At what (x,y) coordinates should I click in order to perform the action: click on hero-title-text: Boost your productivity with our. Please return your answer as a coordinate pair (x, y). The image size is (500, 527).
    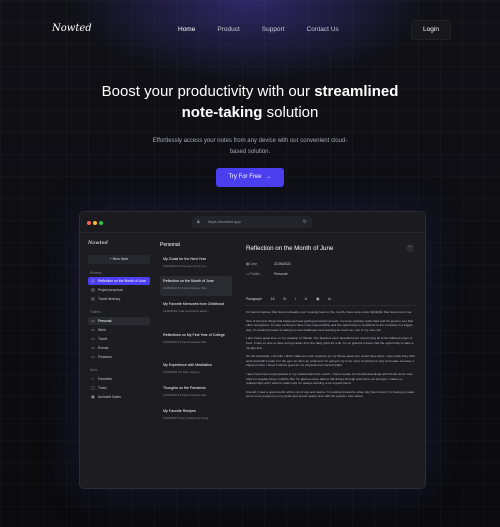
    Looking at the image, I should click on (208, 91).